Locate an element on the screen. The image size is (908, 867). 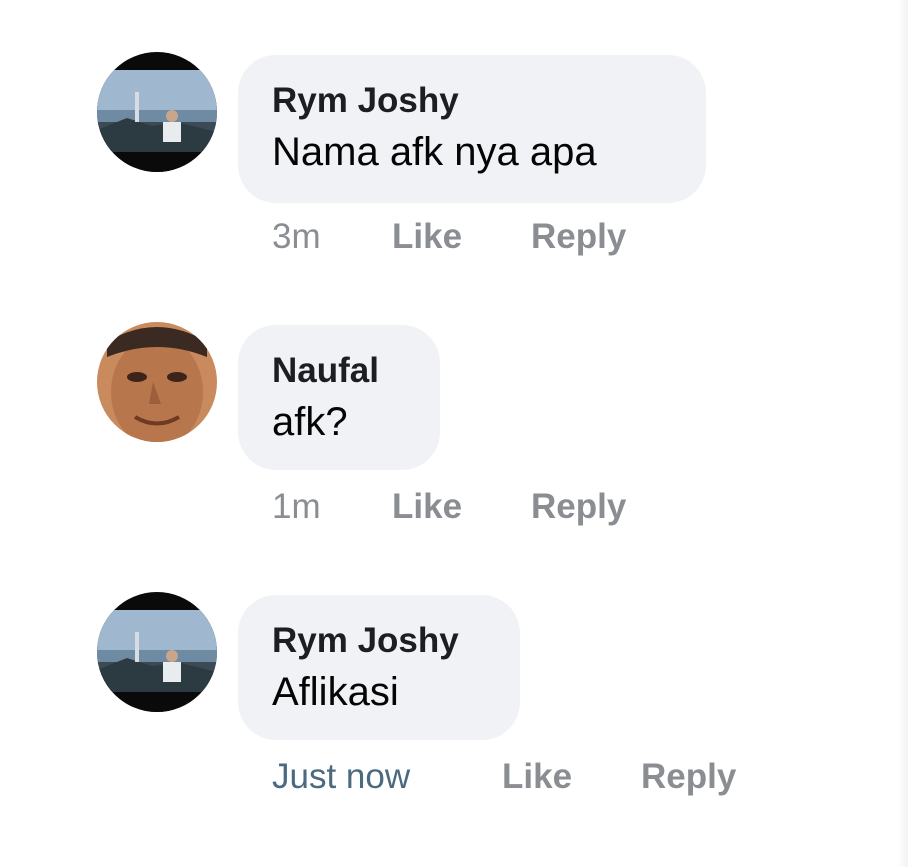
comment-bubble: Naufal afk? is located at coordinates (339, 397).